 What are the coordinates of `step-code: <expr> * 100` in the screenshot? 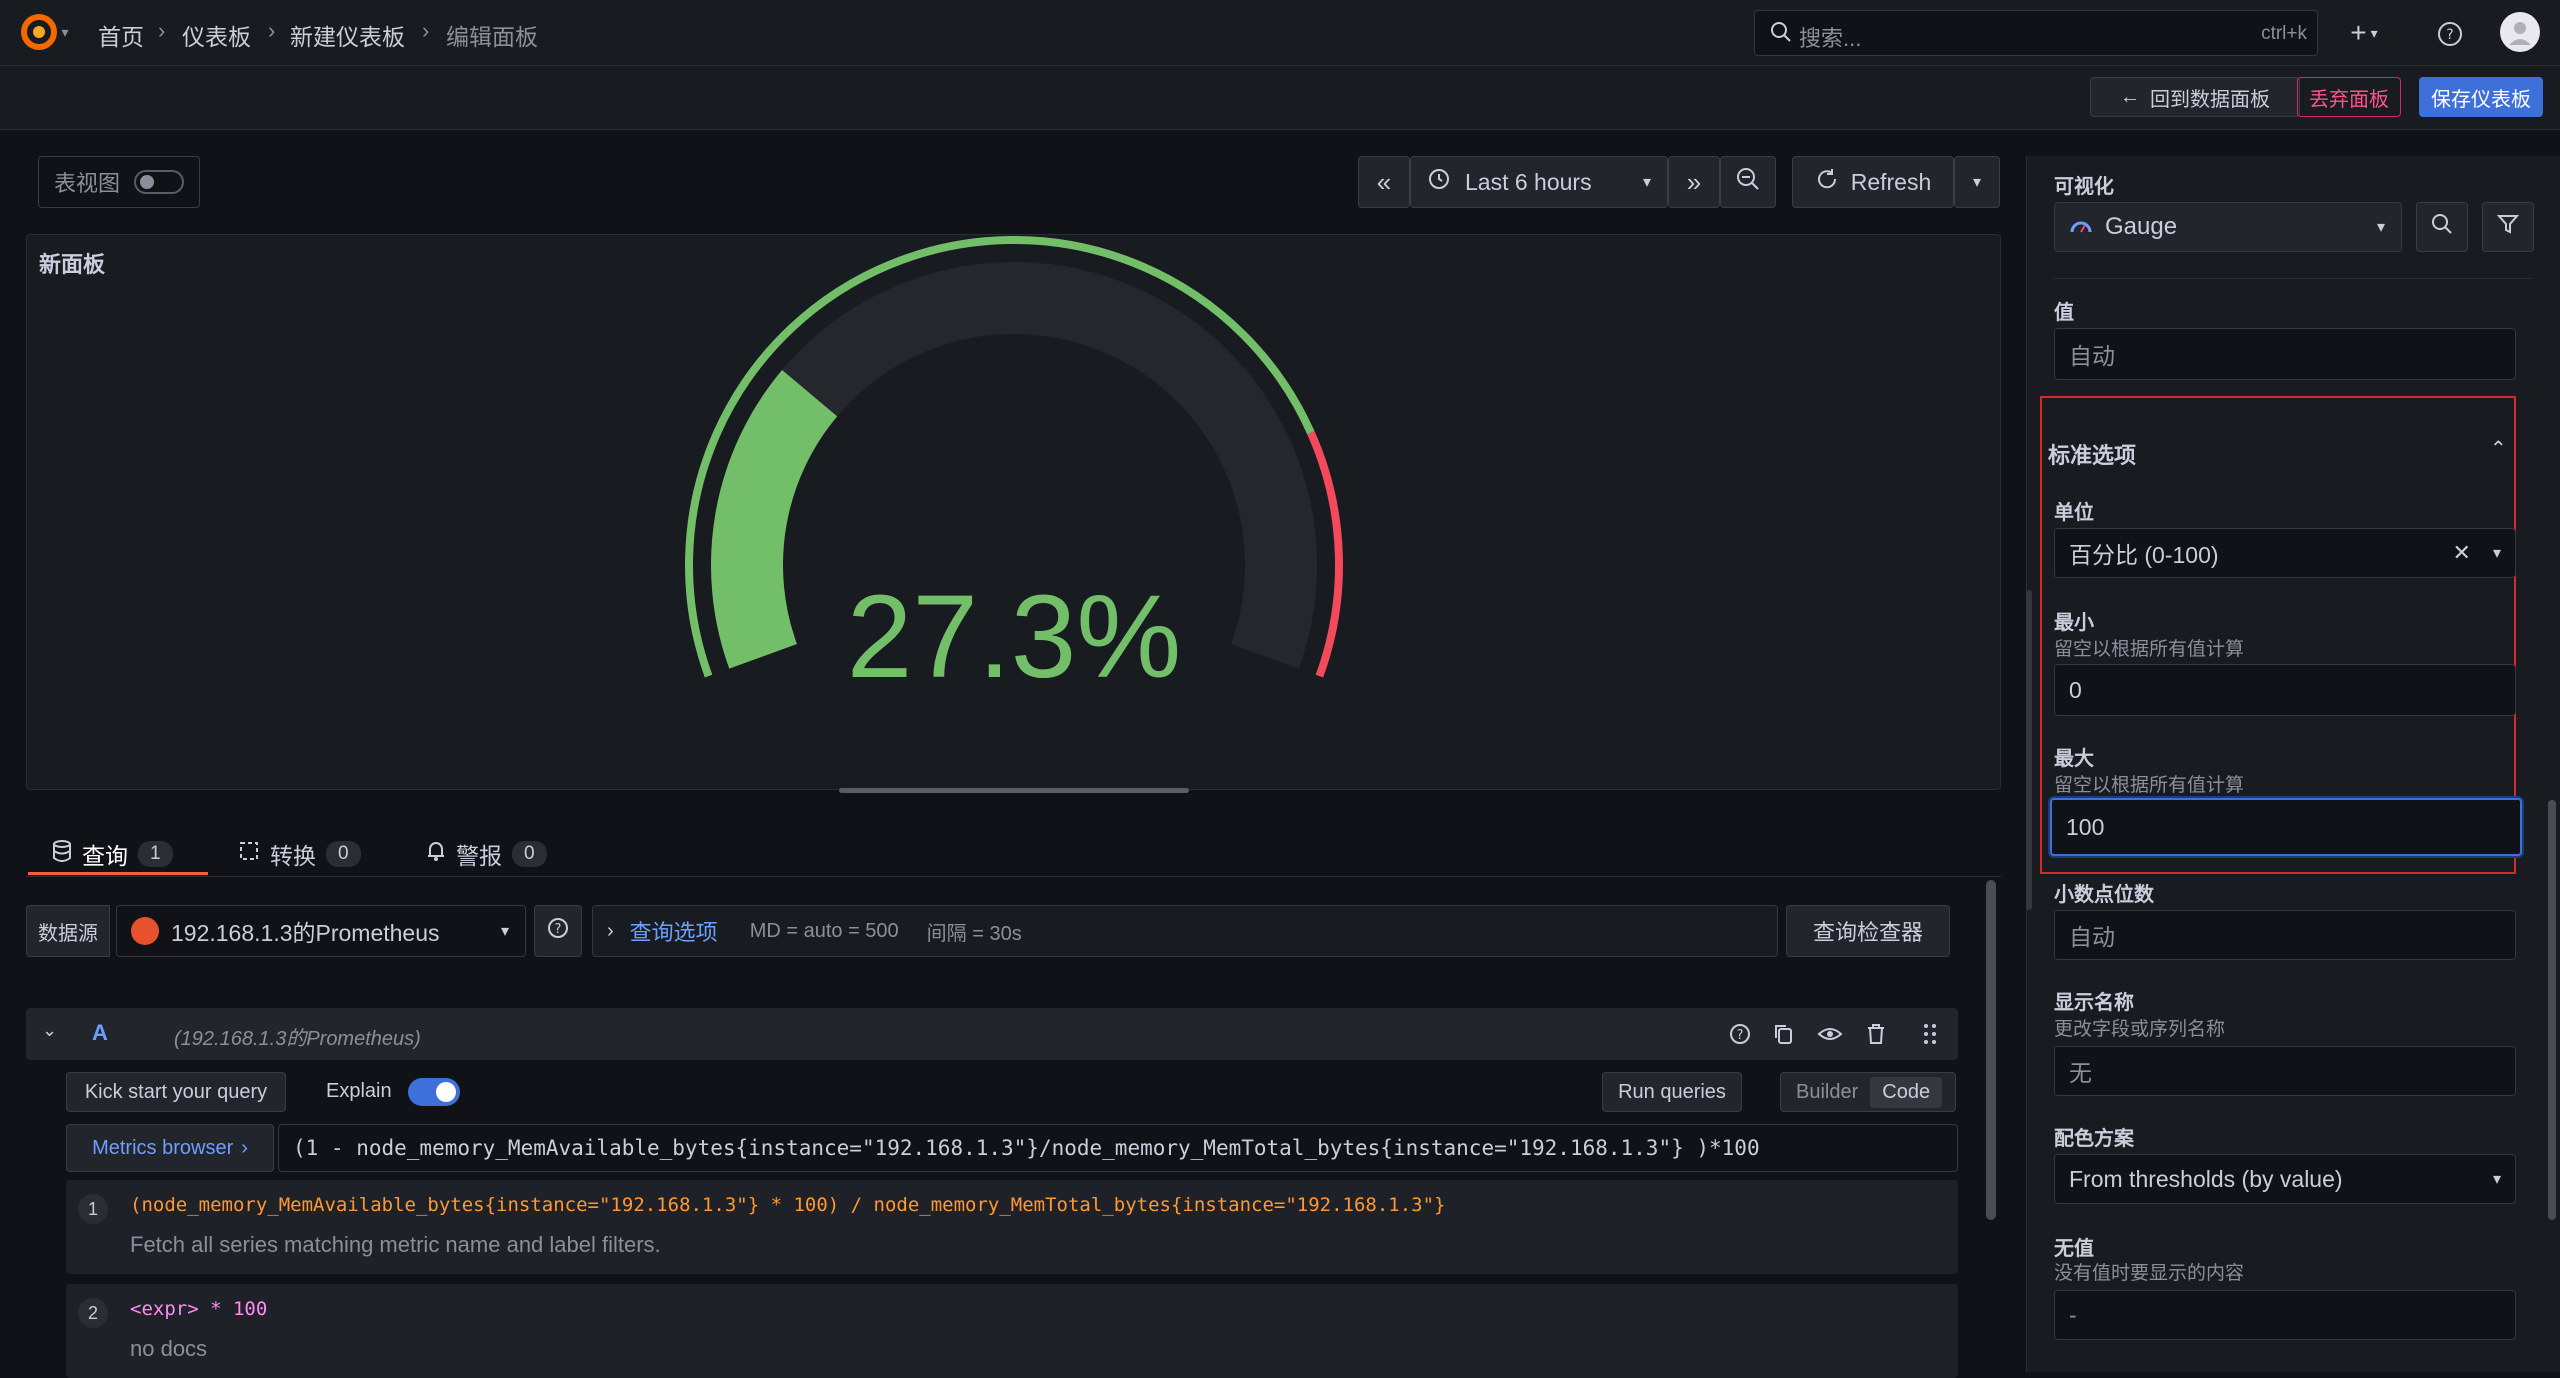 It's located at (199, 1309).